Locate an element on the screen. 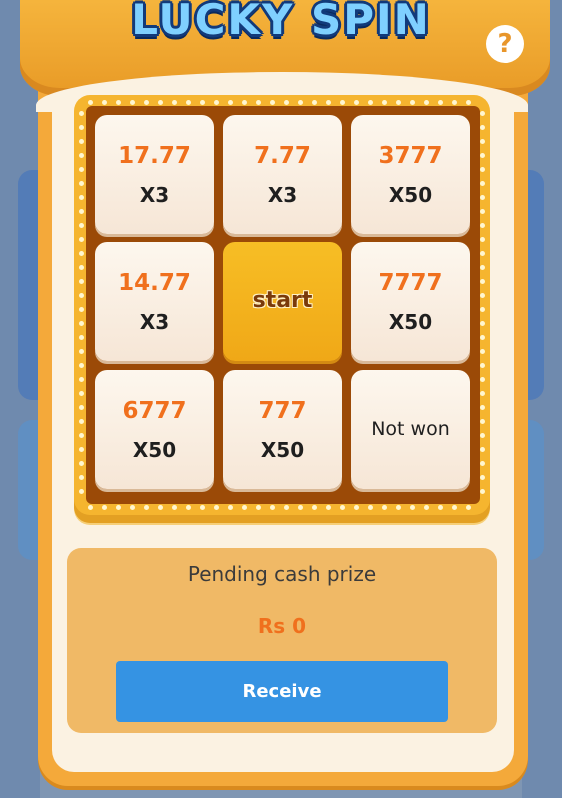 The width and height of the screenshot is (562, 798). receive-button: Receive is located at coordinates (282, 691).